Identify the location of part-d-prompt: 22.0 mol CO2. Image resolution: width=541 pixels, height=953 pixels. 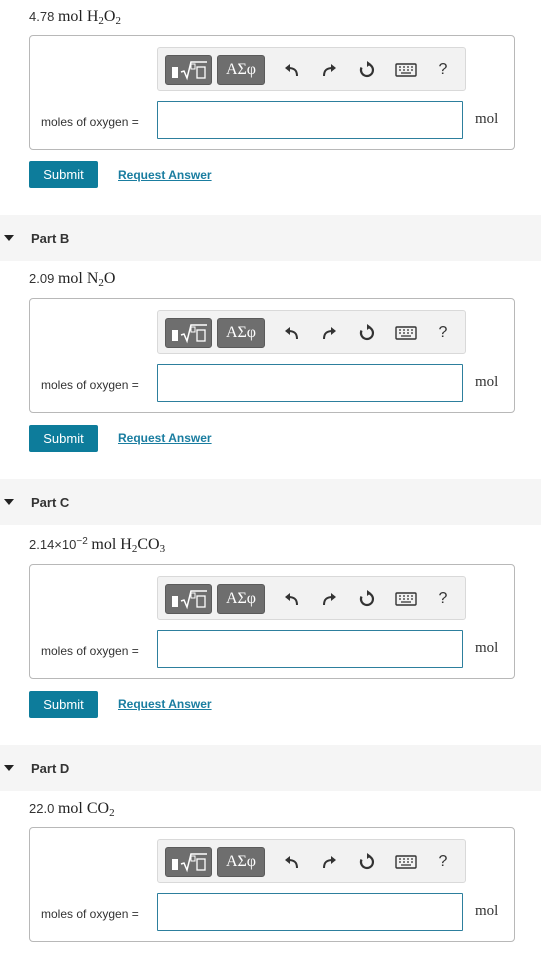
(72, 809).